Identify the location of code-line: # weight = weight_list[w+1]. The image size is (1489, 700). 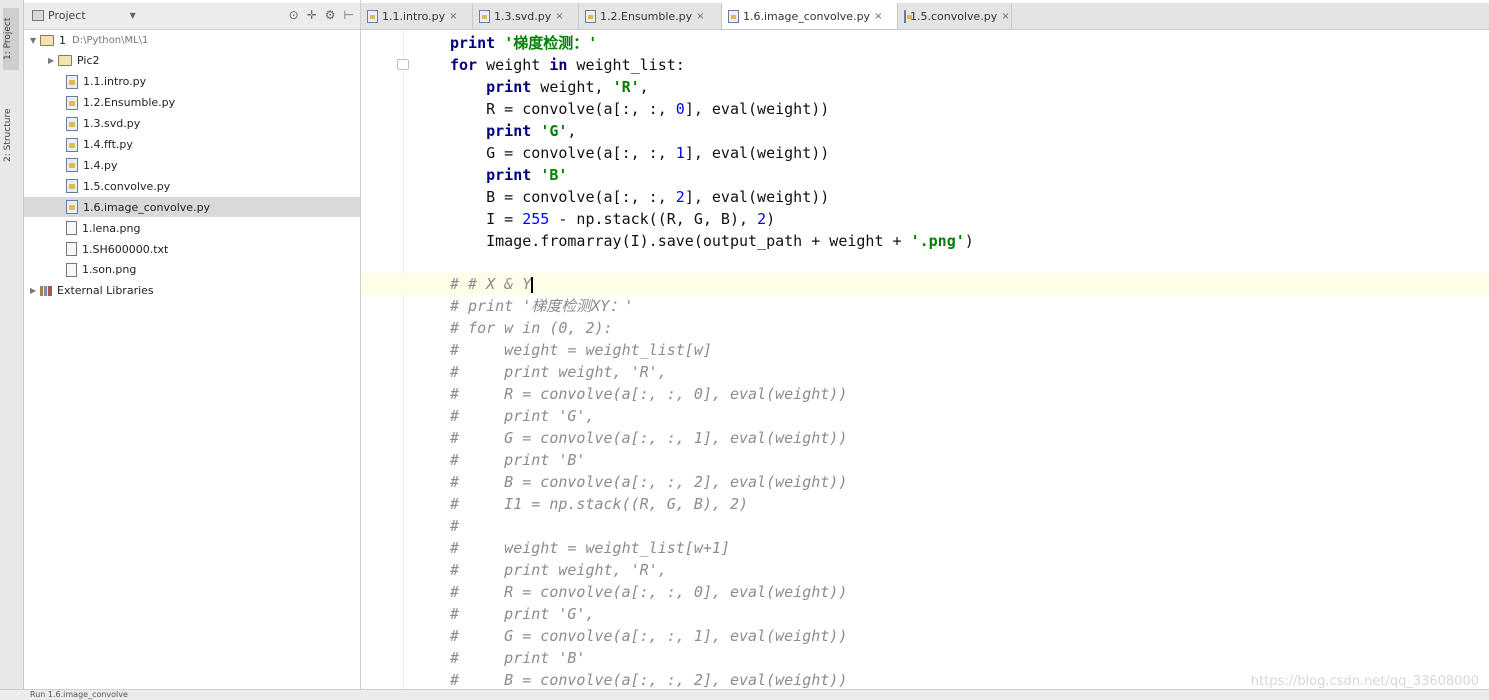
(590, 548).